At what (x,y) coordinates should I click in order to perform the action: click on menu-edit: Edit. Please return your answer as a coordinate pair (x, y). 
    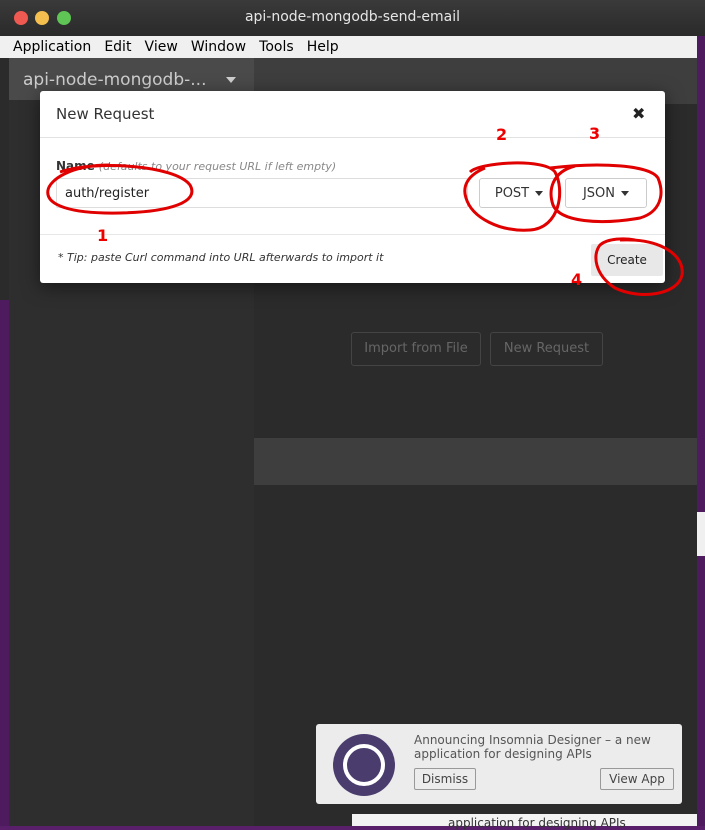
    Looking at the image, I should click on (117, 47).